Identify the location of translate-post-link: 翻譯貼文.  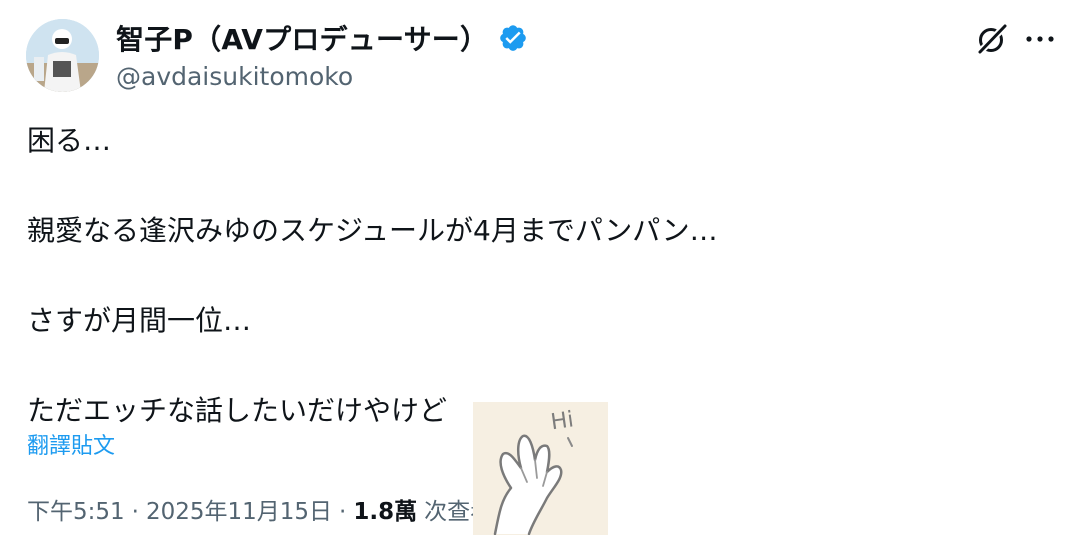
(71, 444).